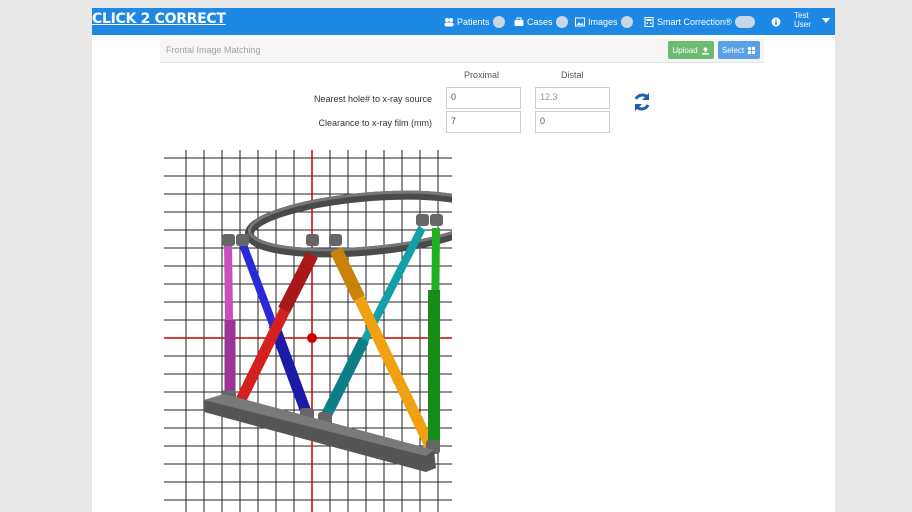 The height and width of the screenshot is (512, 912). I want to click on proximal-column-header: Proximal, so click(482, 75).